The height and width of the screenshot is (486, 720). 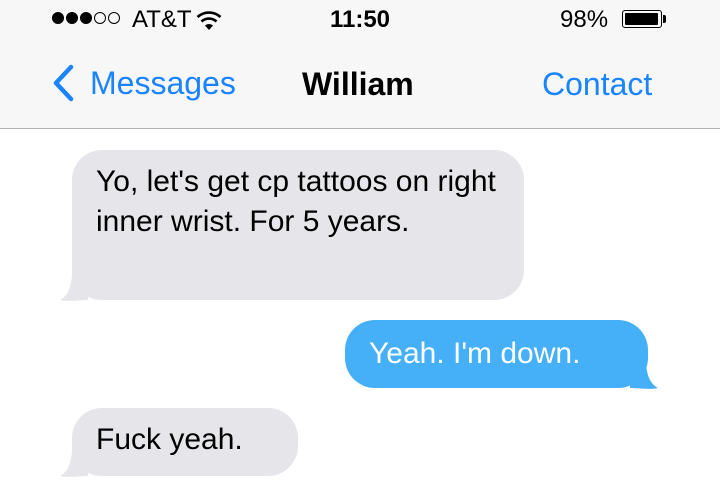 What do you see at coordinates (584, 19) in the screenshot?
I see `battery-percentage: 98%` at bounding box center [584, 19].